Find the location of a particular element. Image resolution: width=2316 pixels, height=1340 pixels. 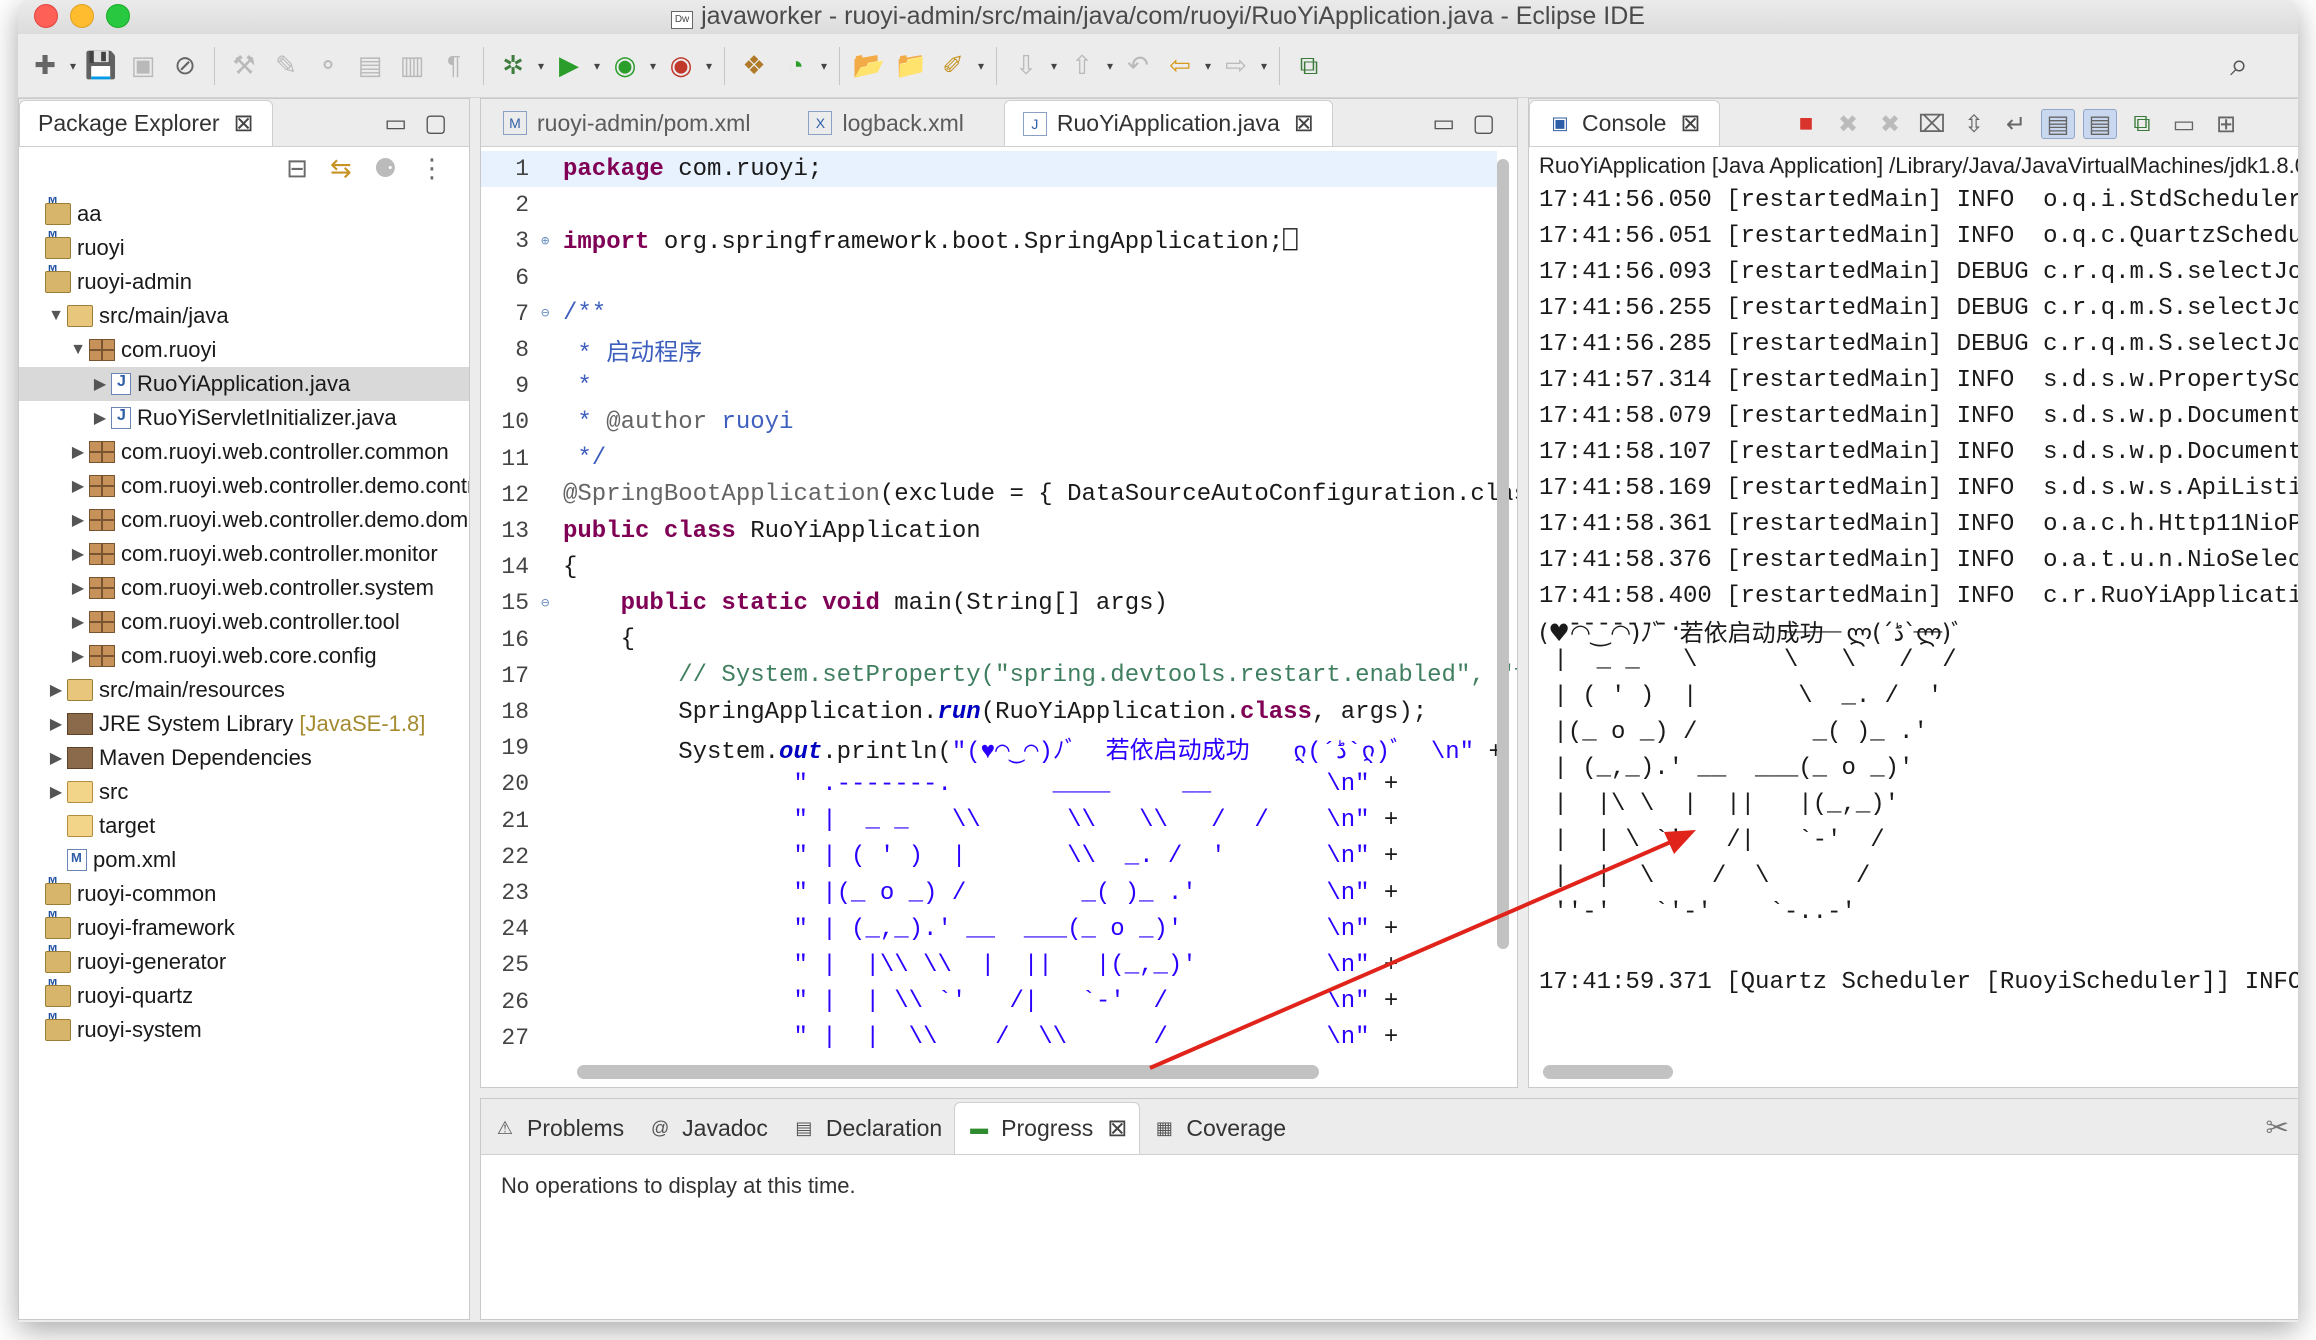

tab-javadoc: @ Javadoc is located at coordinates (708, 1128).